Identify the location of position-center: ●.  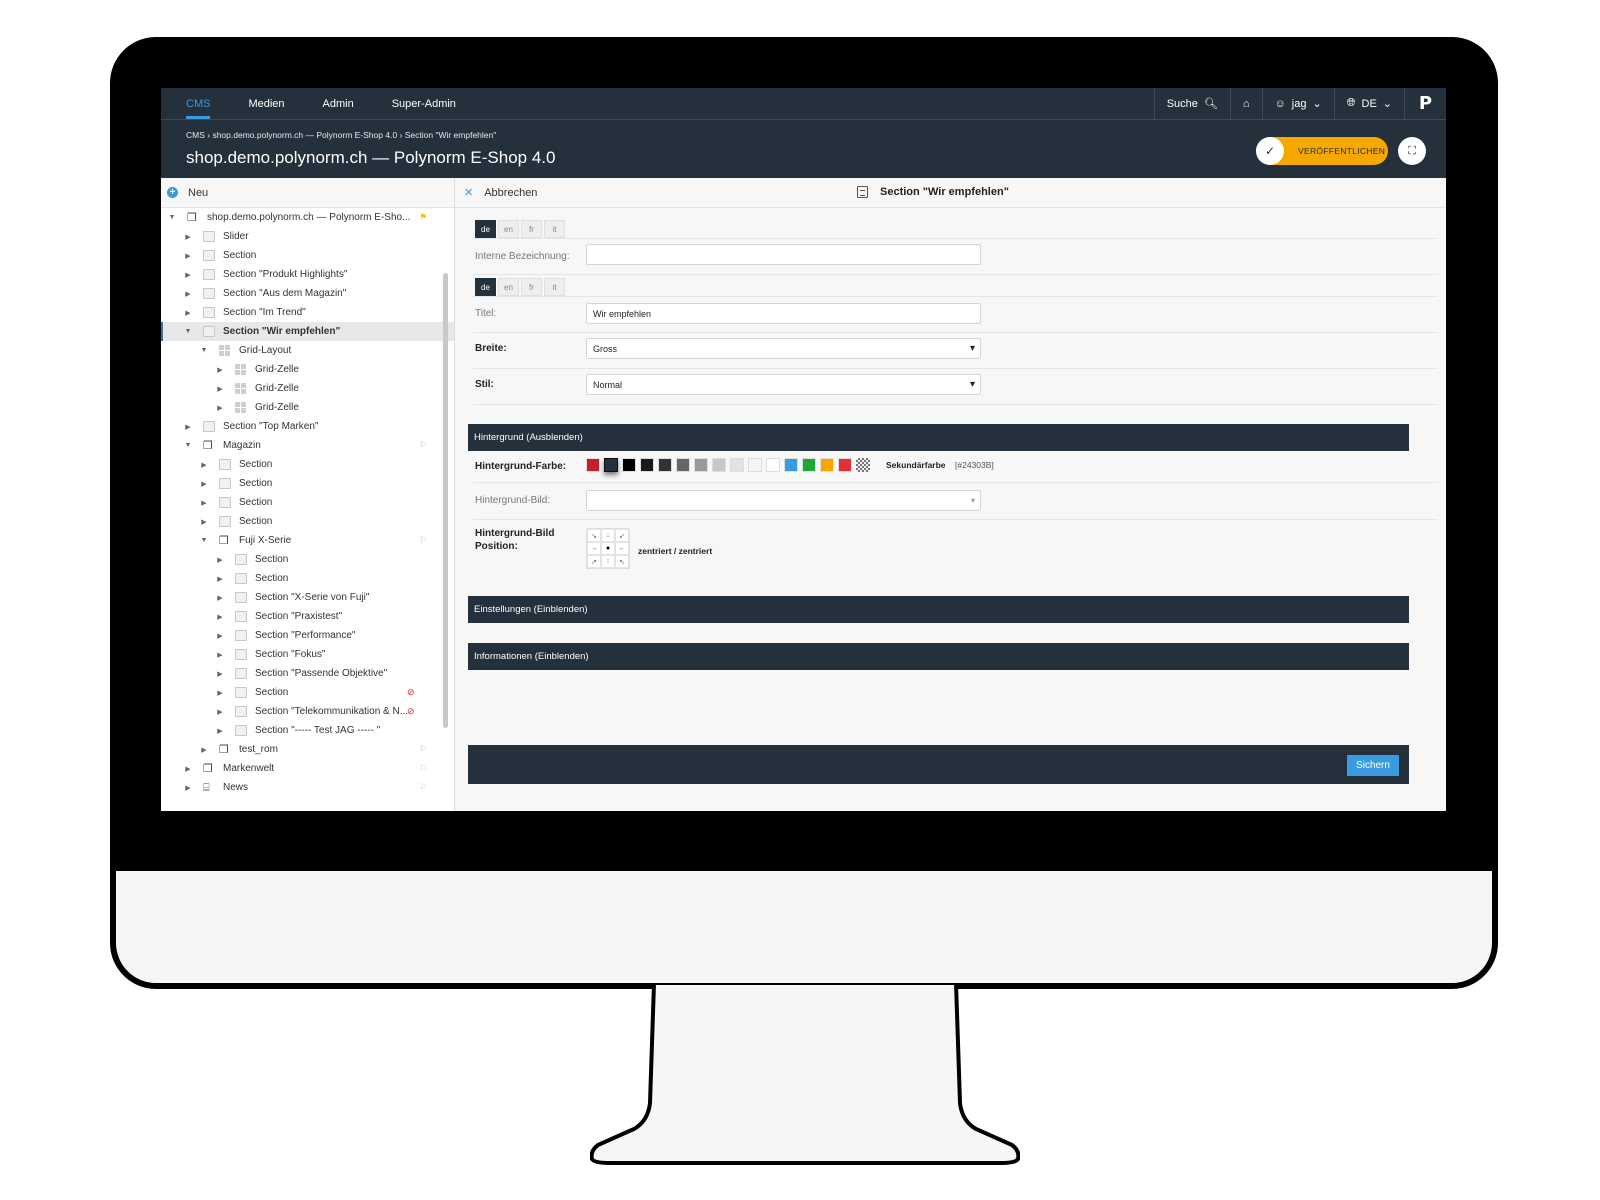
(608, 548).